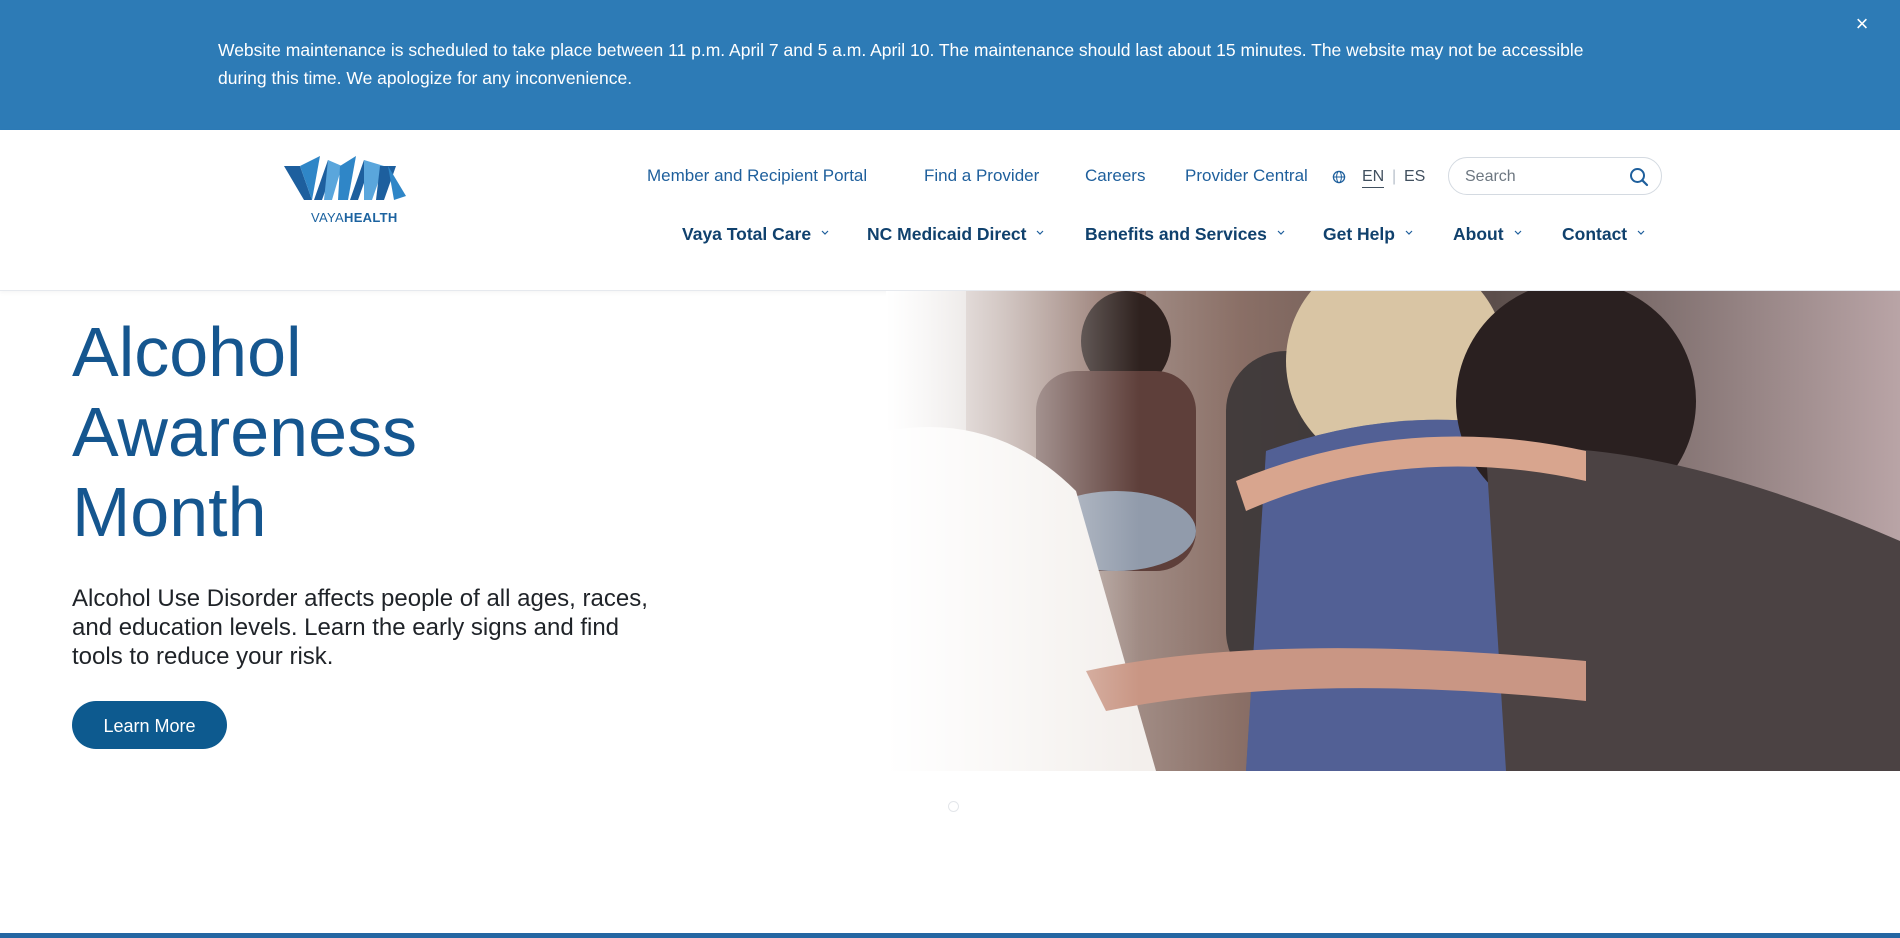 Image resolution: width=1900 pixels, height=938 pixels. I want to click on nav-benefits-and-services: Benefits and Services, so click(1185, 234).